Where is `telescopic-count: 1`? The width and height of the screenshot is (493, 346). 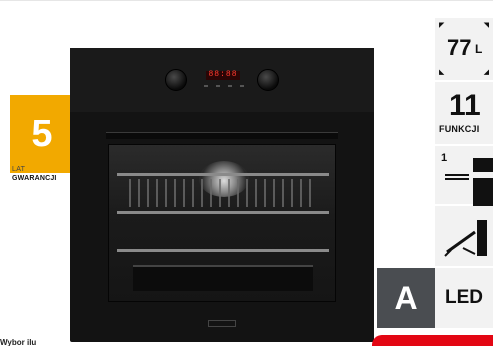
telescopic-count: 1 is located at coordinates (444, 158).